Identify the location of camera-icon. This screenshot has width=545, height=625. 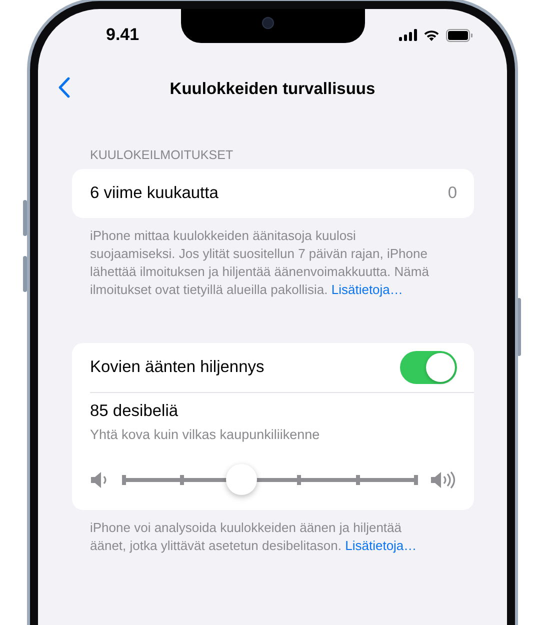
(268, 23).